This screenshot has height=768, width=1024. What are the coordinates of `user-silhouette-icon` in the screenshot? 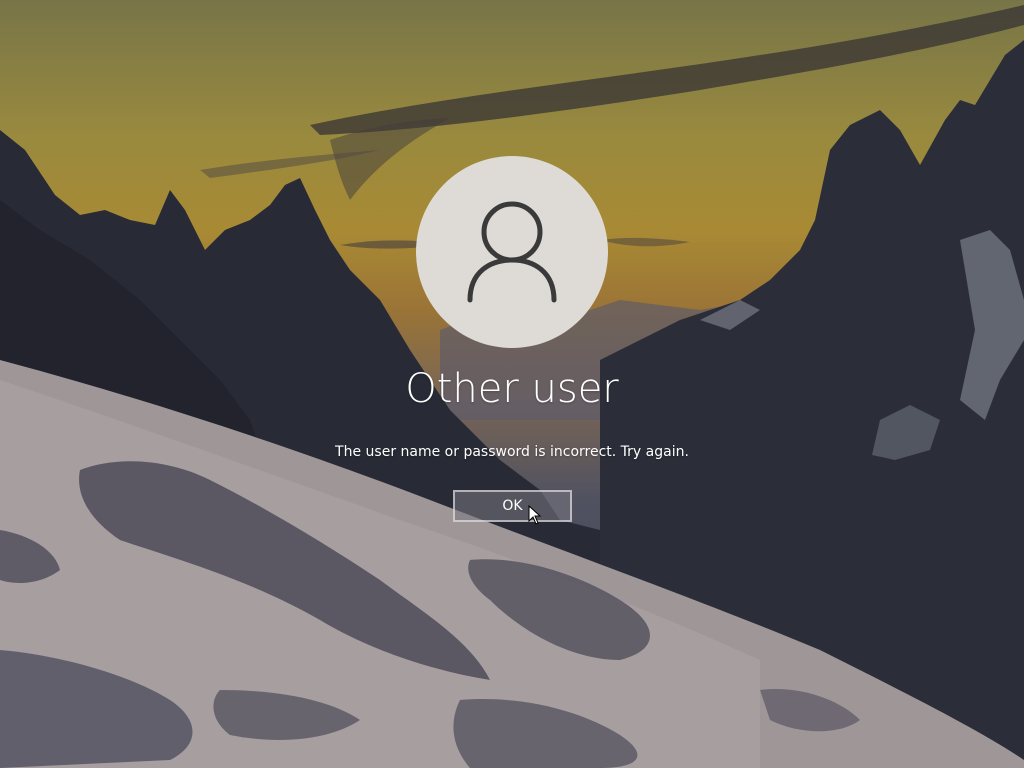 It's located at (512, 252).